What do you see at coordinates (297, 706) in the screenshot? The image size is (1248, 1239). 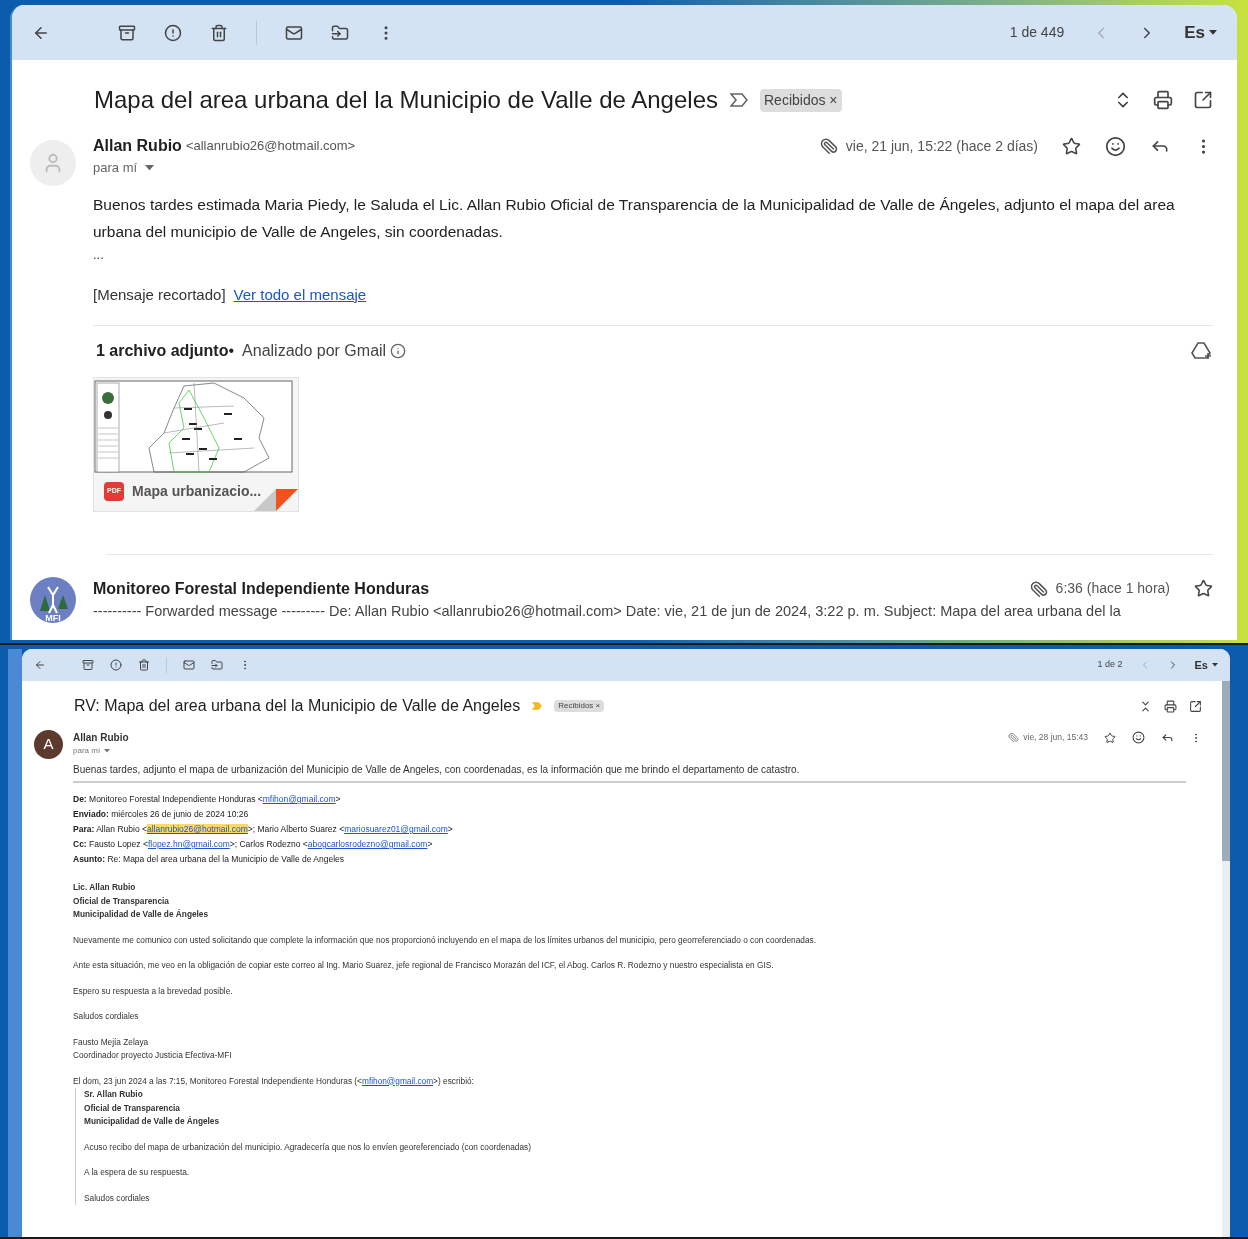 I see `email-subject: RV: Mapa del area urbana del la Municipio de Valle de Angeles` at bounding box center [297, 706].